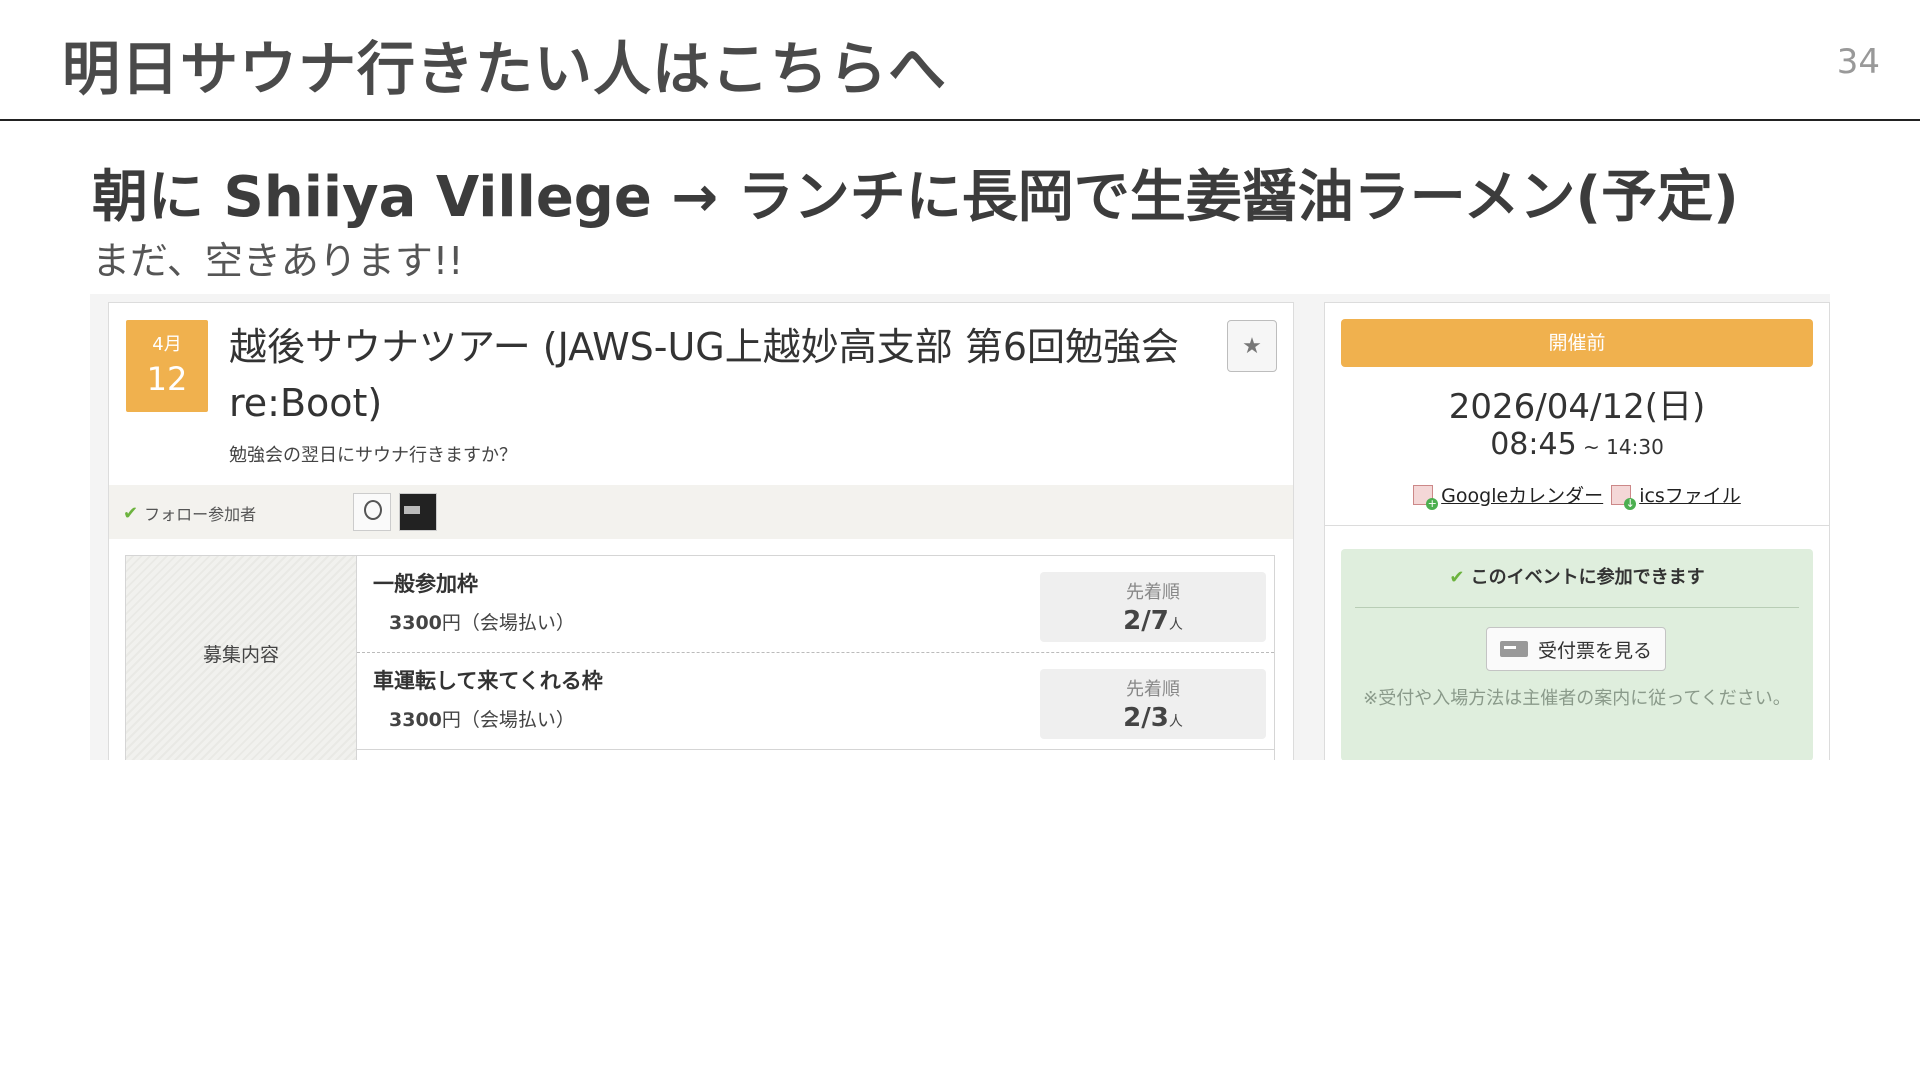 This screenshot has width=1920, height=1080. I want to click on slot-count-value: 2/7, so click(1146, 621).